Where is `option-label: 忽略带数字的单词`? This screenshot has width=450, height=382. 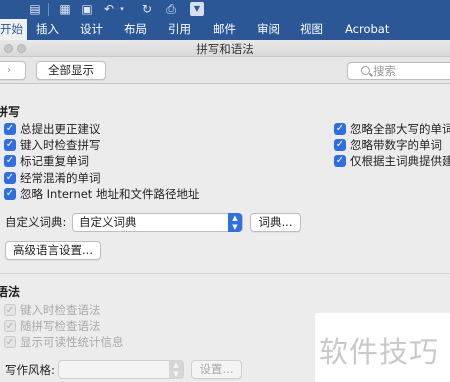
option-label: 忽略带数字的单词 is located at coordinates (396, 145).